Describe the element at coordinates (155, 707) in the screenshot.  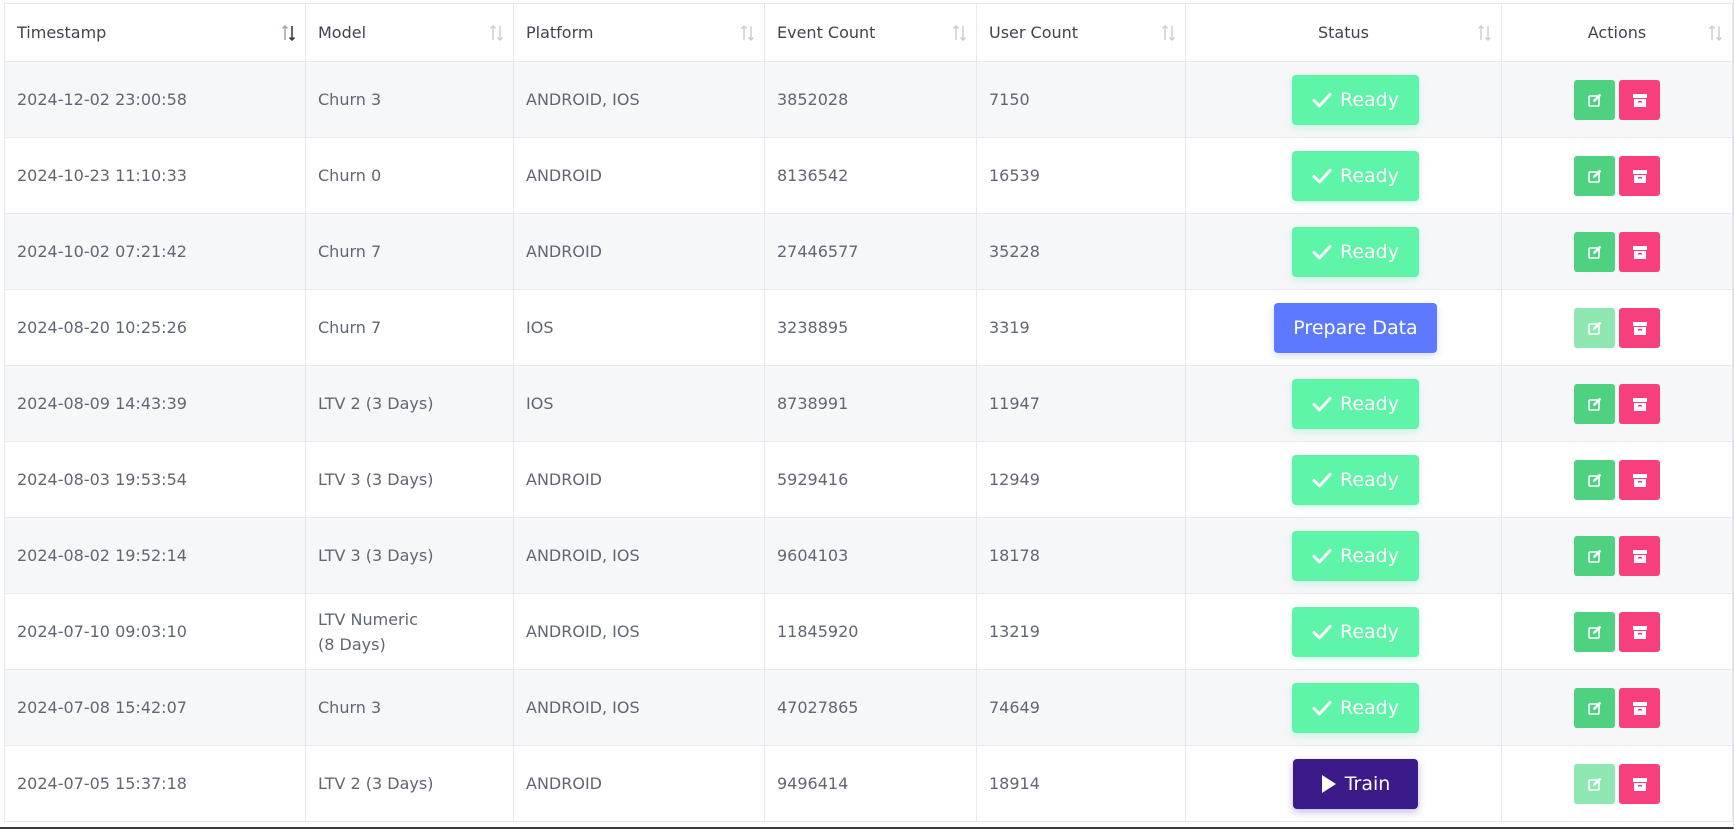
I see `cell-timestamp: 2024-07-08 15:42:07` at that location.